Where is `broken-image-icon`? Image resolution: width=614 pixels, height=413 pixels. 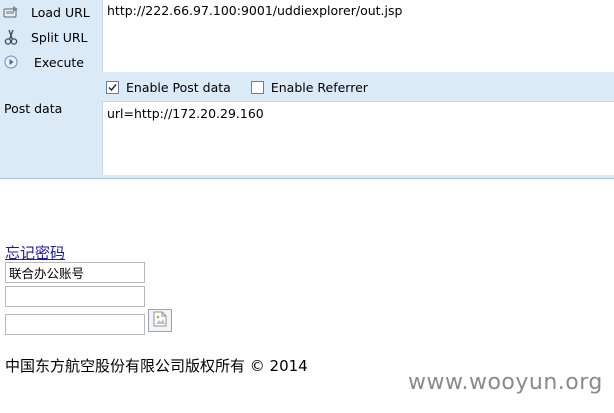 broken-image-icon is located at coordinates (160, 320).